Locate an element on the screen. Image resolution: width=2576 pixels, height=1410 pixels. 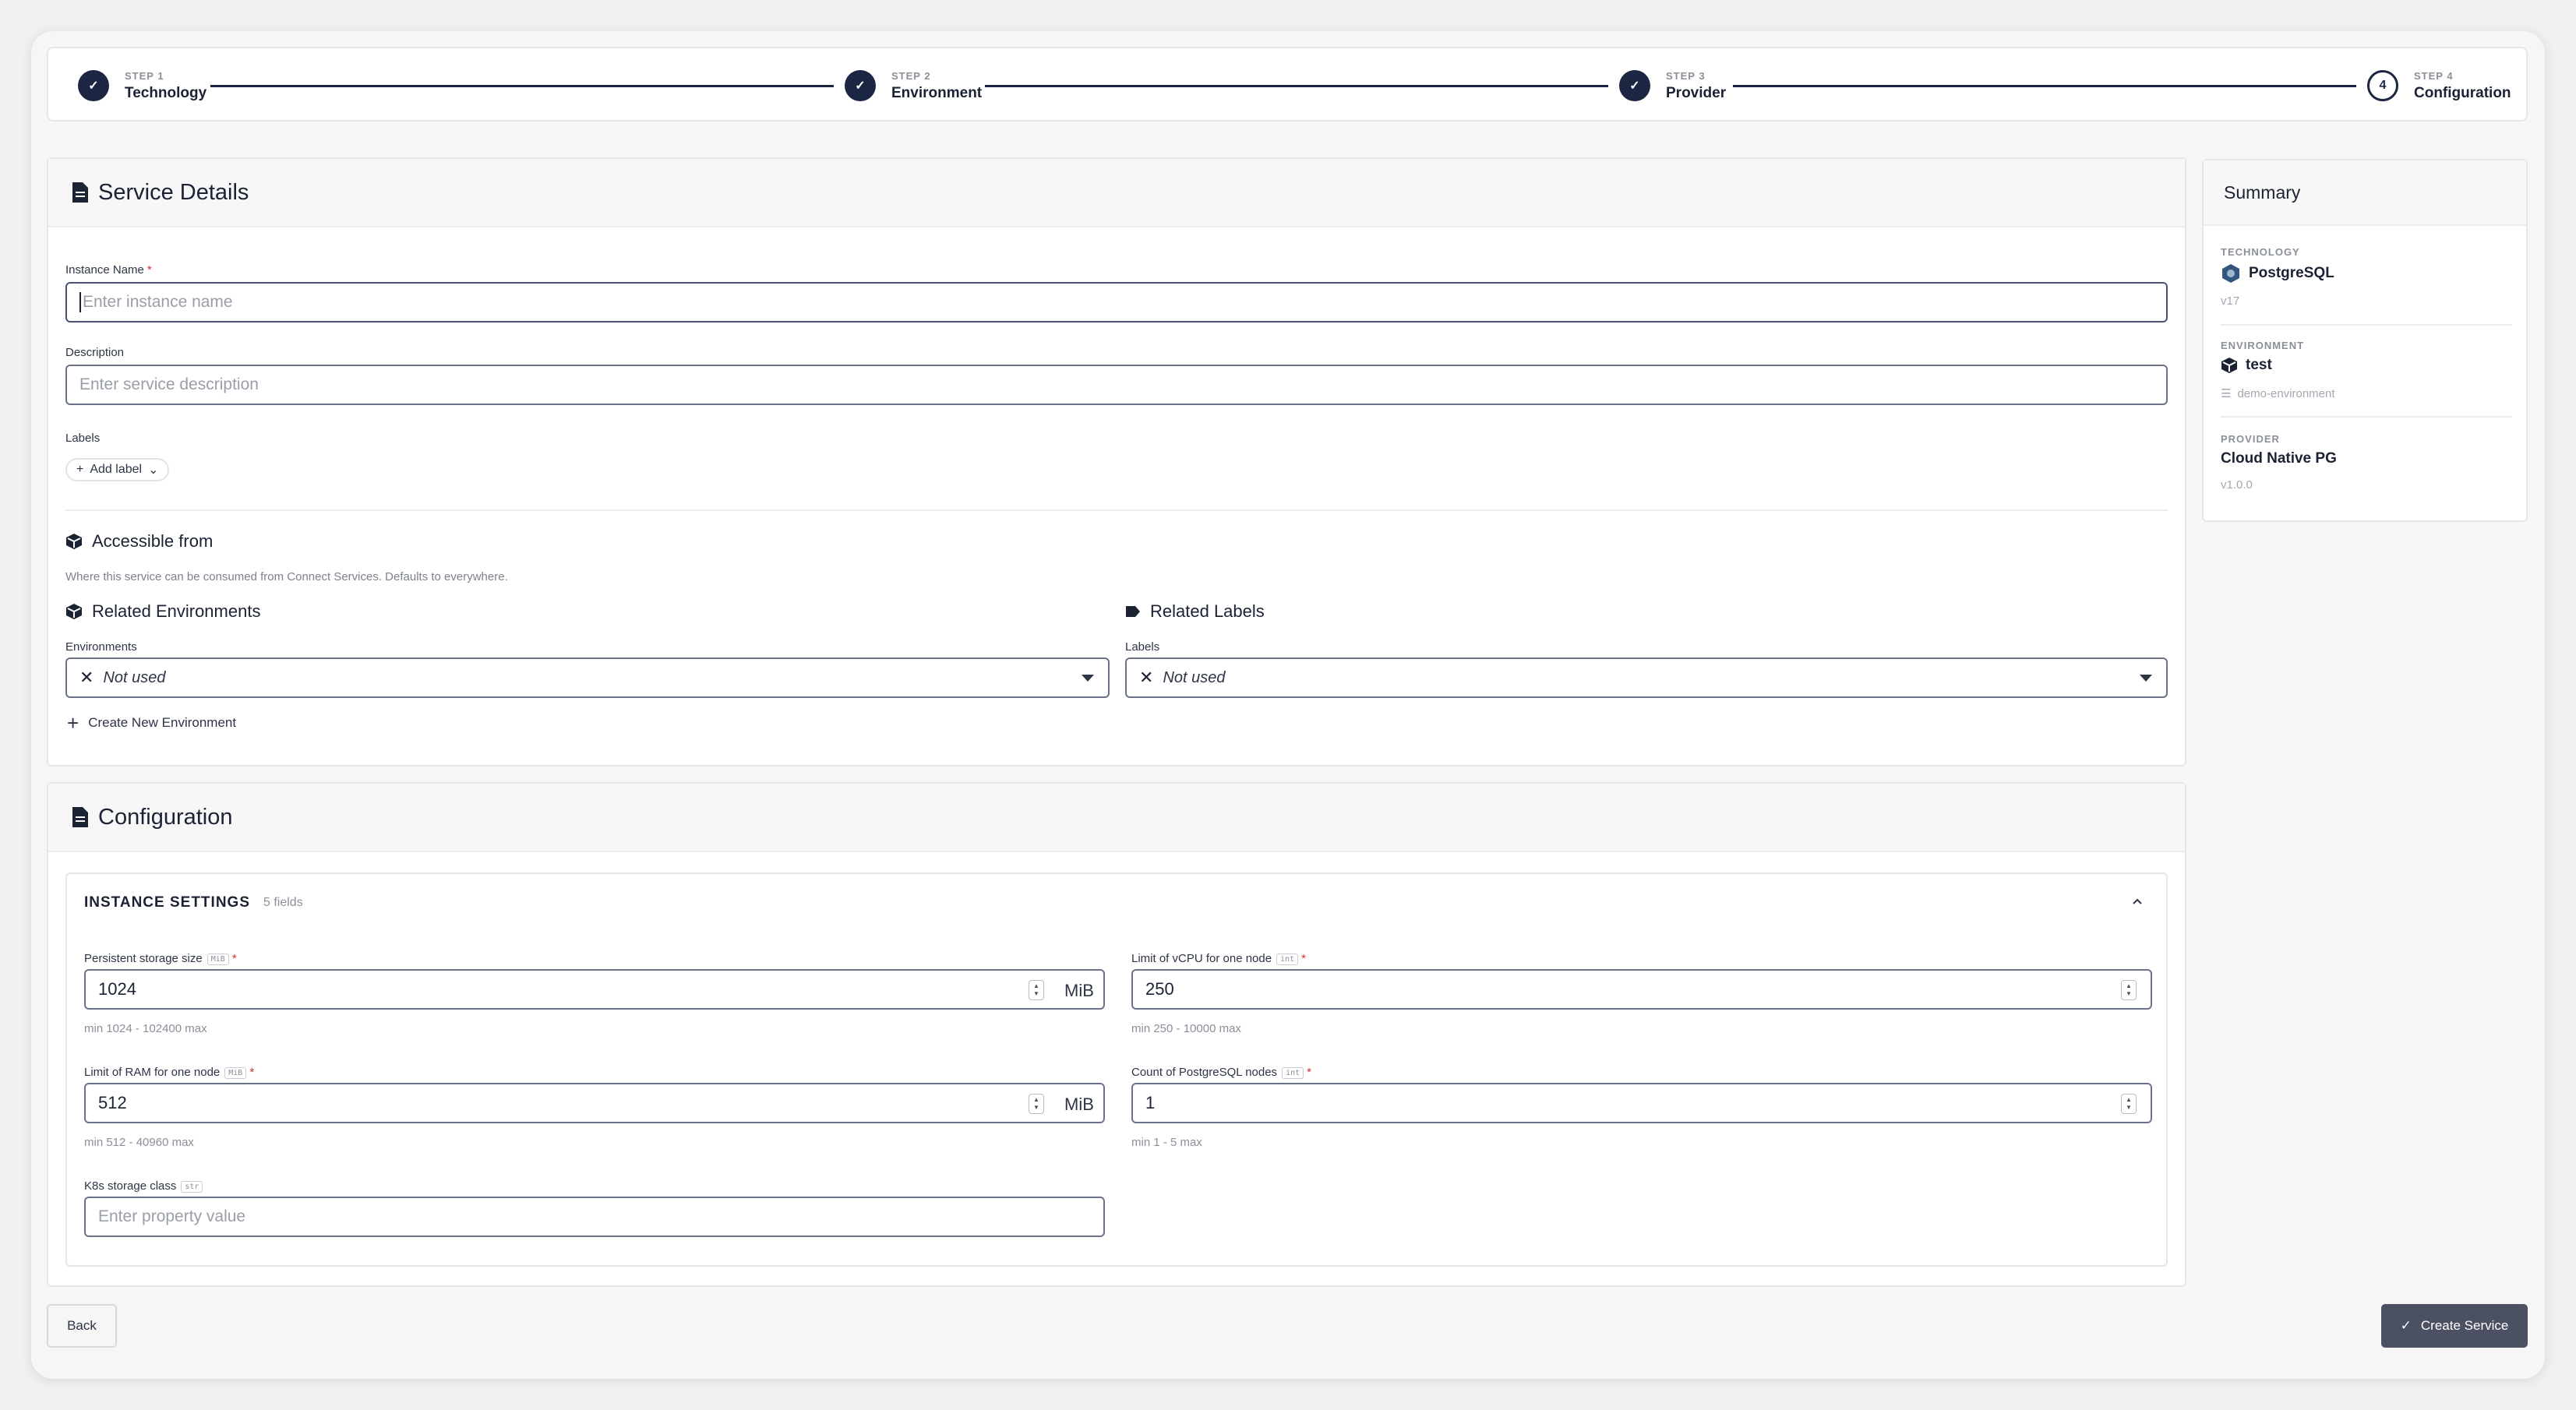
technology-version: v17 is located at coordinates (2230, 301).